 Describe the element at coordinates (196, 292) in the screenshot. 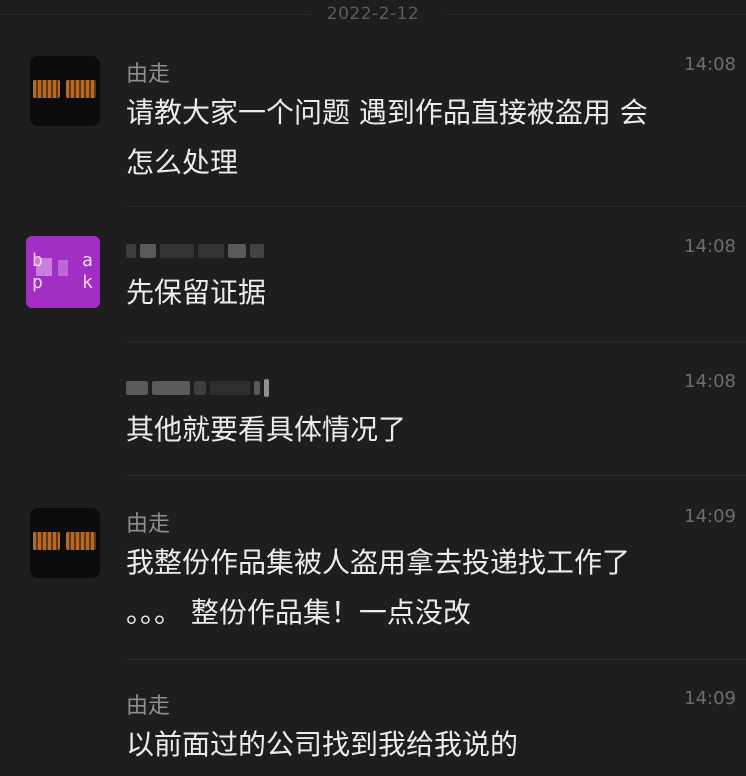

I see `message-text: 先保留证据` at that location.